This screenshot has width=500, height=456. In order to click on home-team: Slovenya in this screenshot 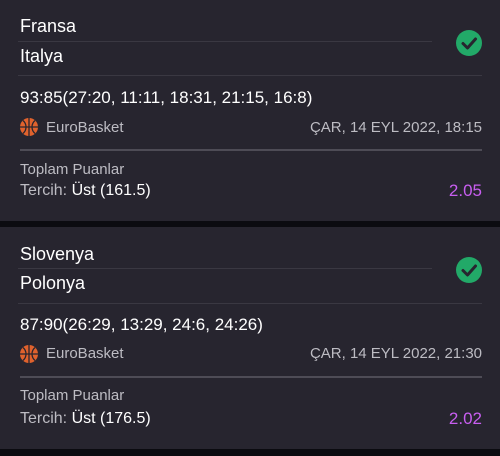, I will do `click(57, 254)`.